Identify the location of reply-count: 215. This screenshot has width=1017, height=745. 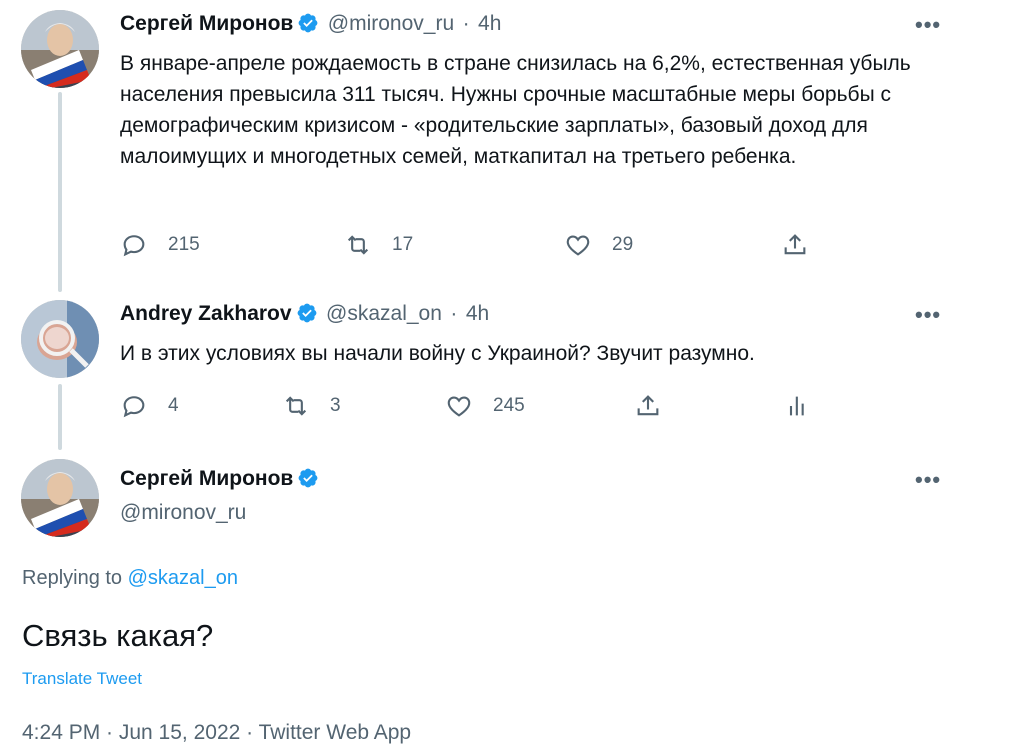
(184, 244).